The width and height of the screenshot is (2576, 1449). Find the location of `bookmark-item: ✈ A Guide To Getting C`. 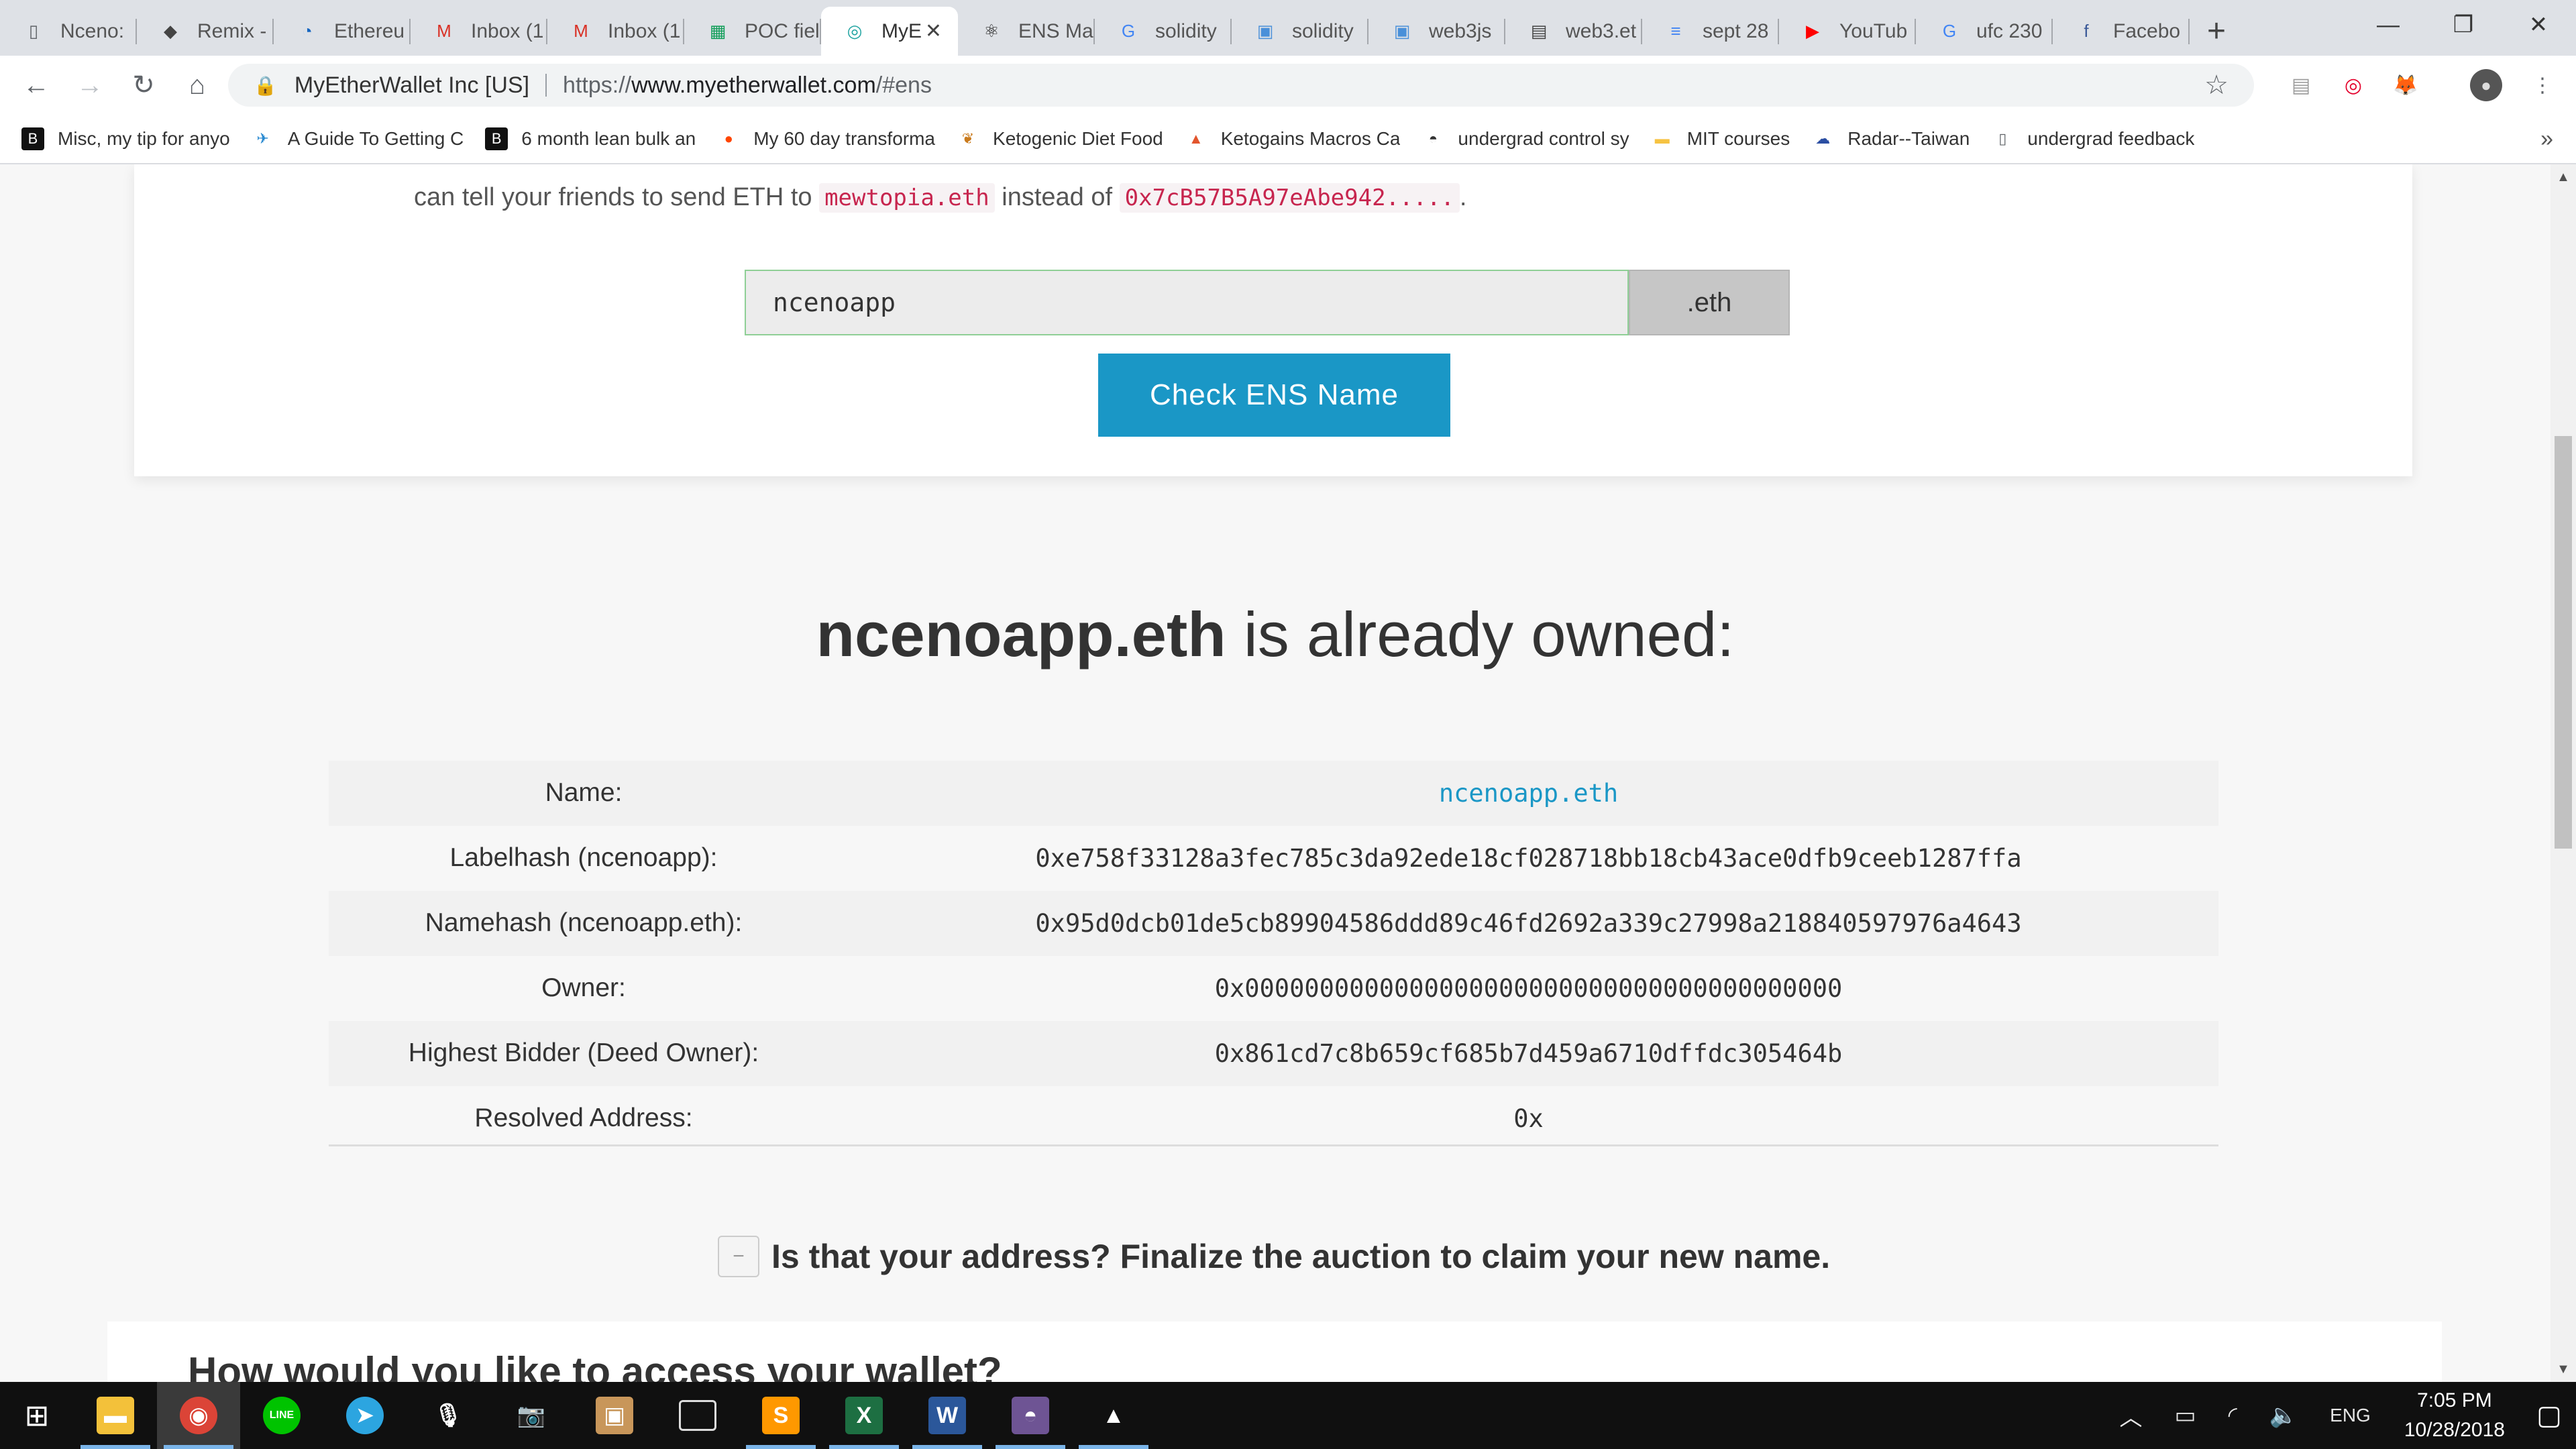

bookmark-item: ✈ A Guide To Getting C is located at coordinates (358, 138).